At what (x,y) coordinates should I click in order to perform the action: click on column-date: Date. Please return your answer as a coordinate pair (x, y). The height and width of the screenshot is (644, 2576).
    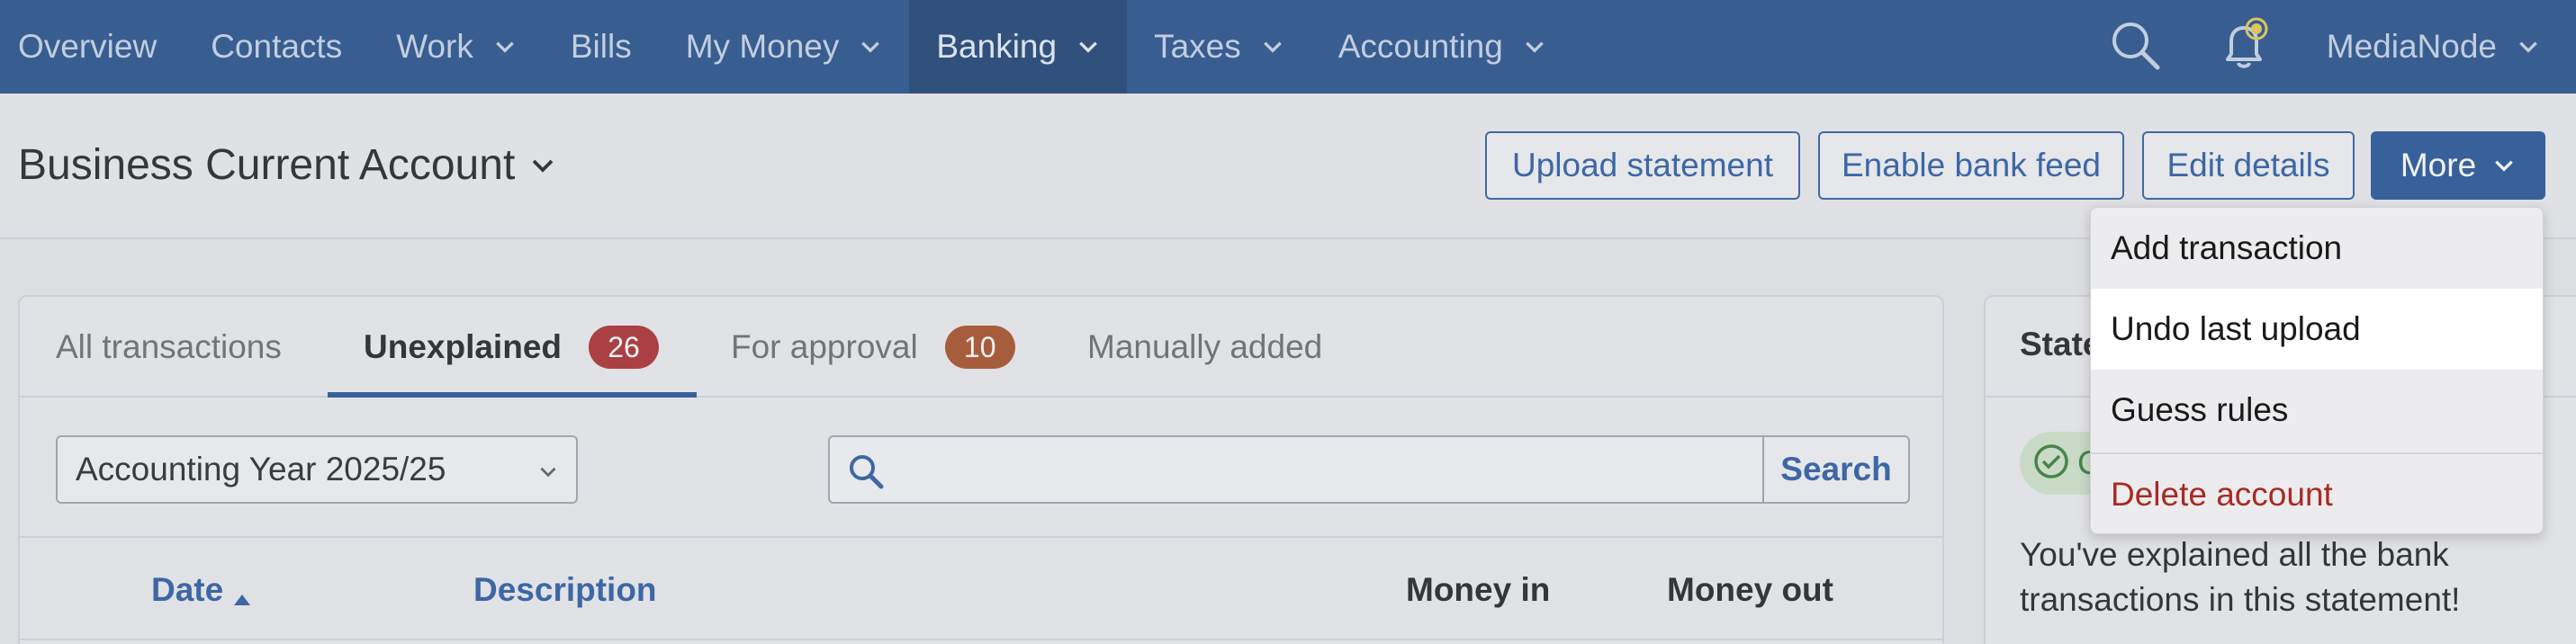
    Looking at the image, I should click on (201, 590).